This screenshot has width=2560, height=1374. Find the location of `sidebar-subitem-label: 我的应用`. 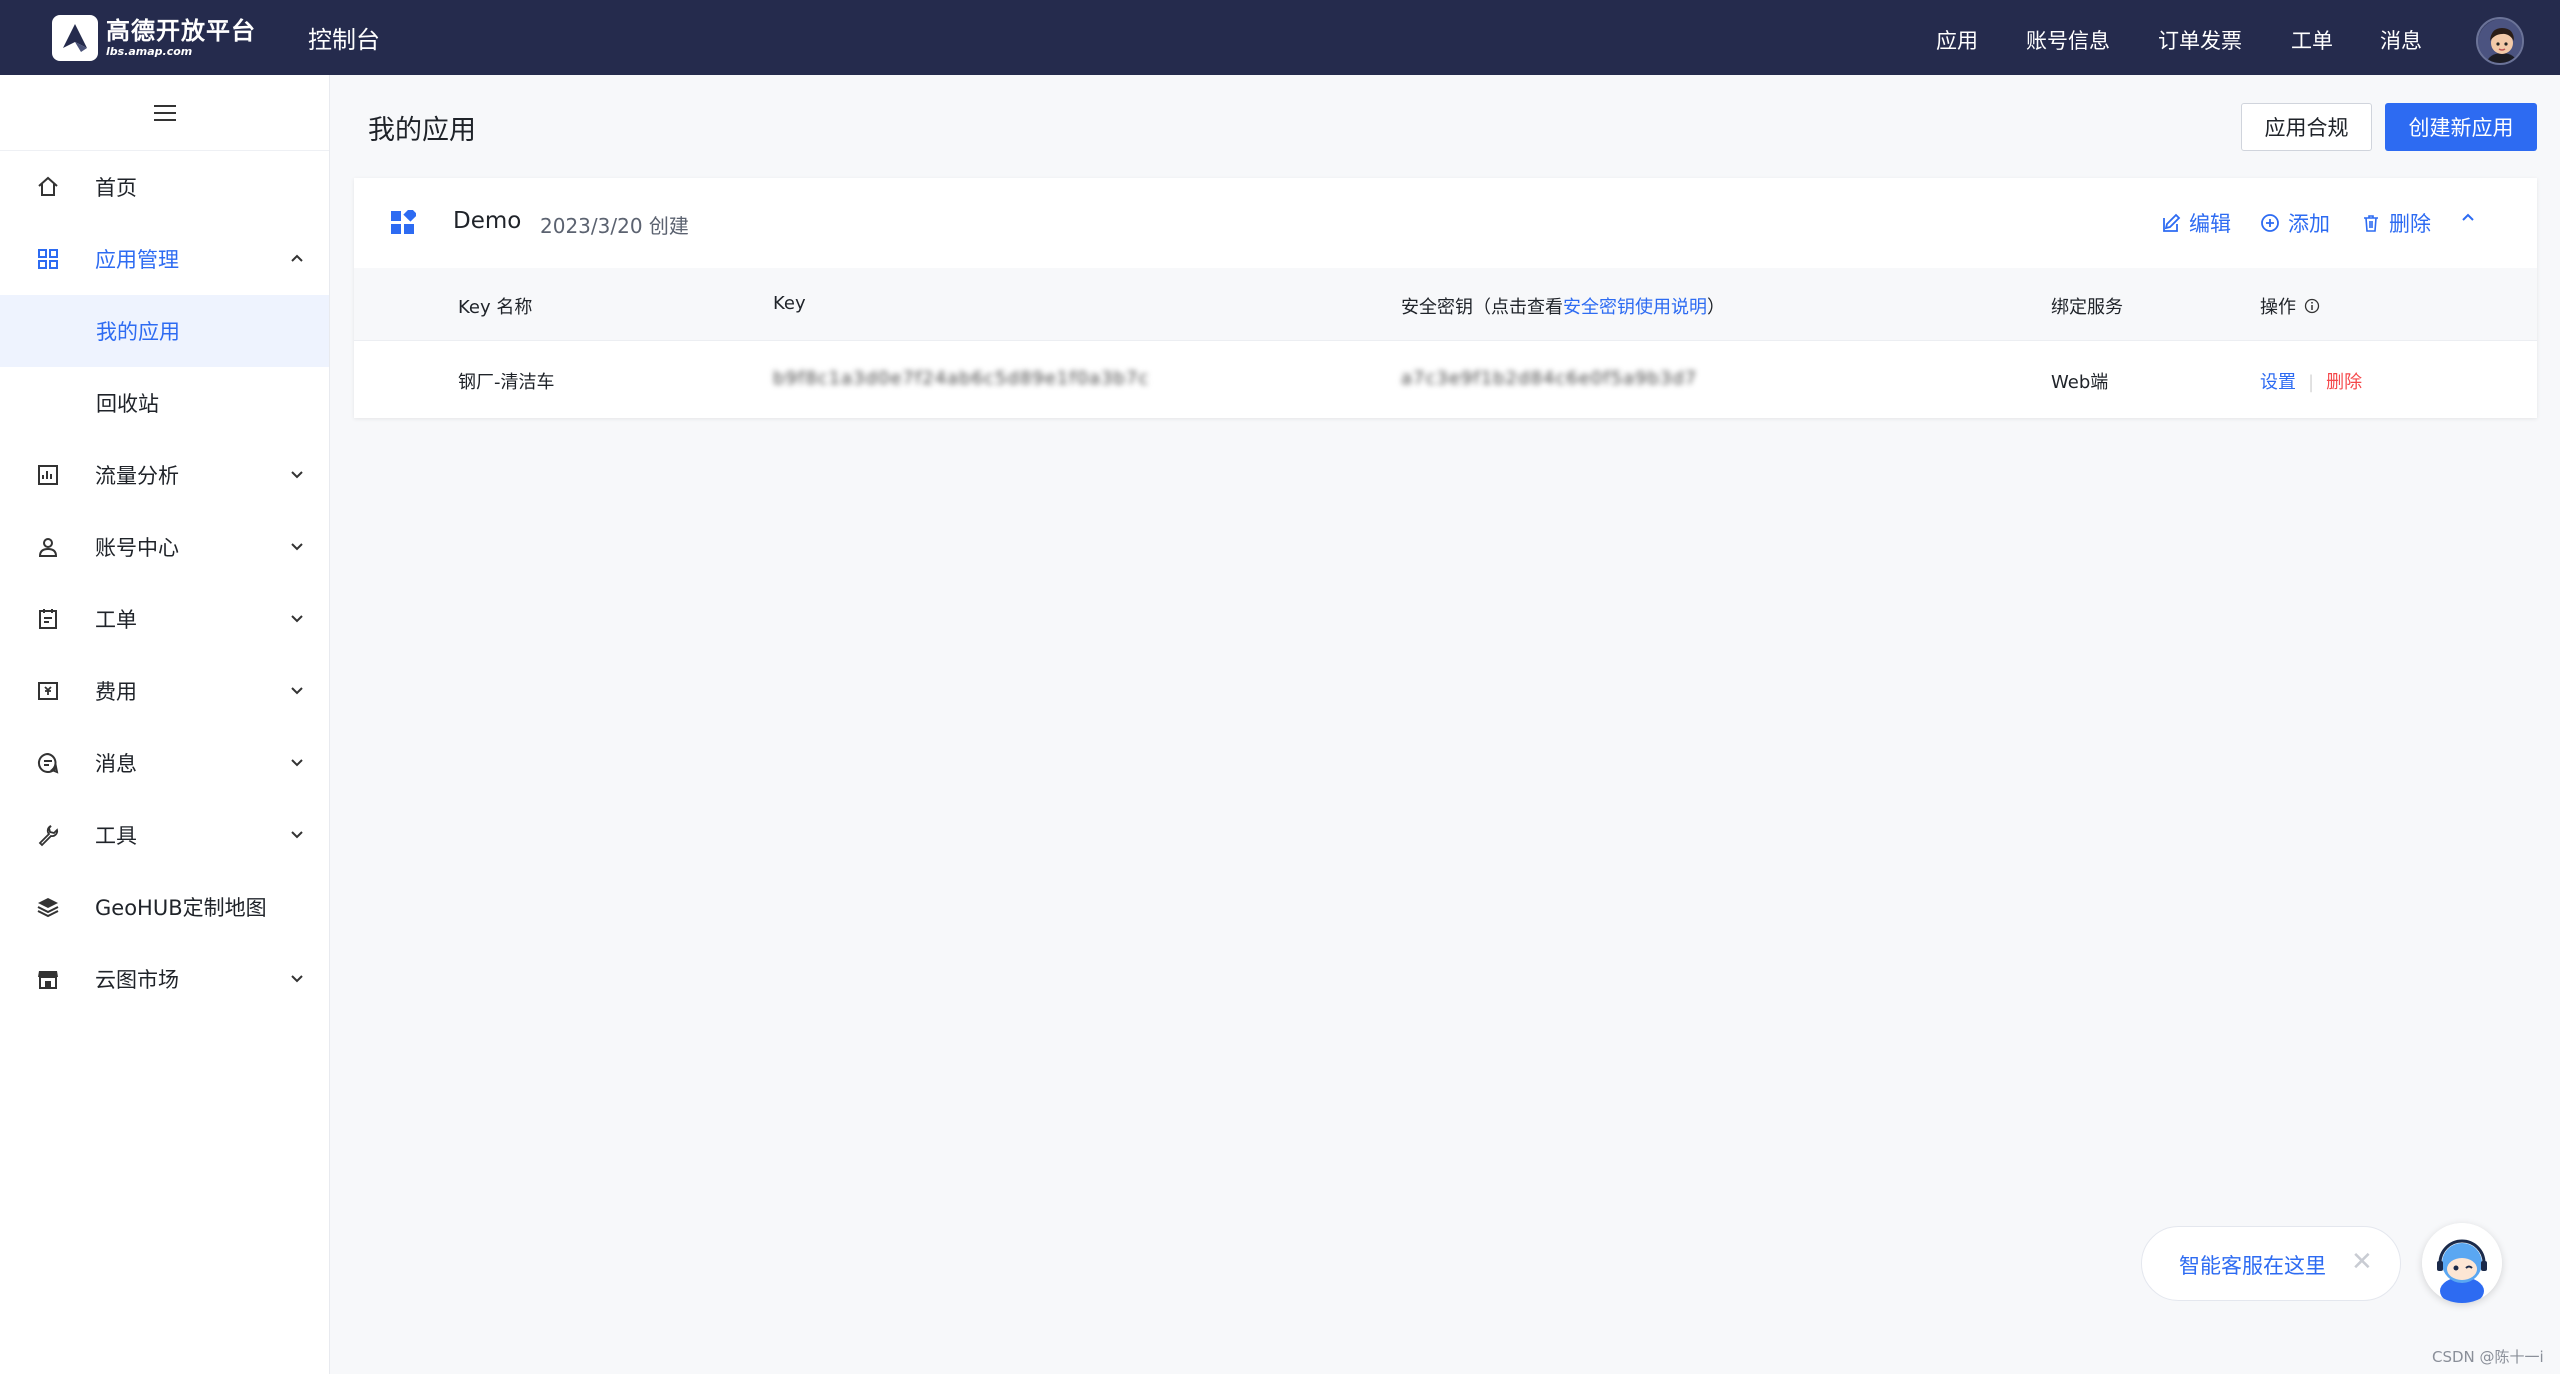

sidebar-subitem-label: 我的应用 is located at coordinates (138, 332).